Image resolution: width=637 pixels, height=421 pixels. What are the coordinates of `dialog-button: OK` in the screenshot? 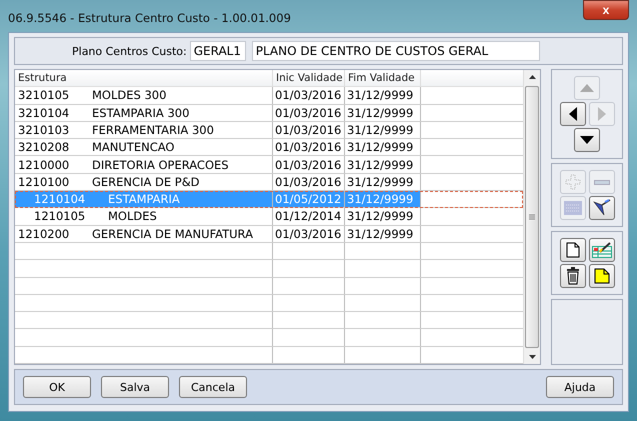 It's located at (57, 387).